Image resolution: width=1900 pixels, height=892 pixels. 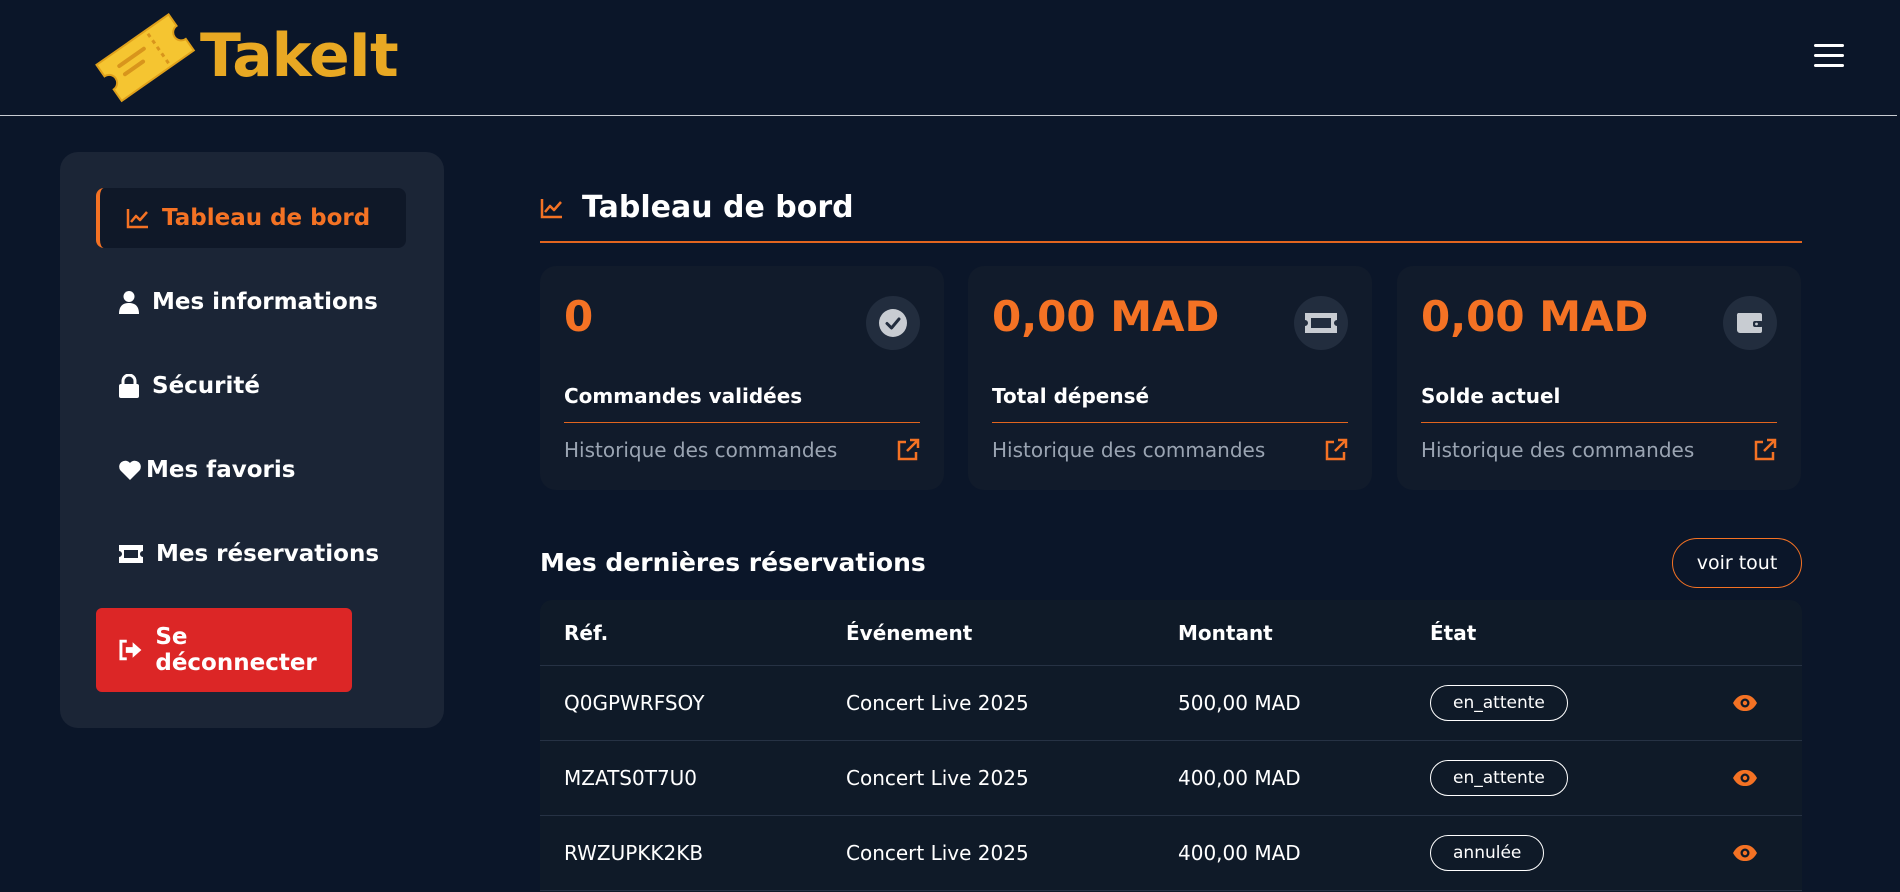 What do you see at coordinates (1491, 396) in the screenshot?
I see `stat-label: Solde actuel` at bounding box center [1491, 396].